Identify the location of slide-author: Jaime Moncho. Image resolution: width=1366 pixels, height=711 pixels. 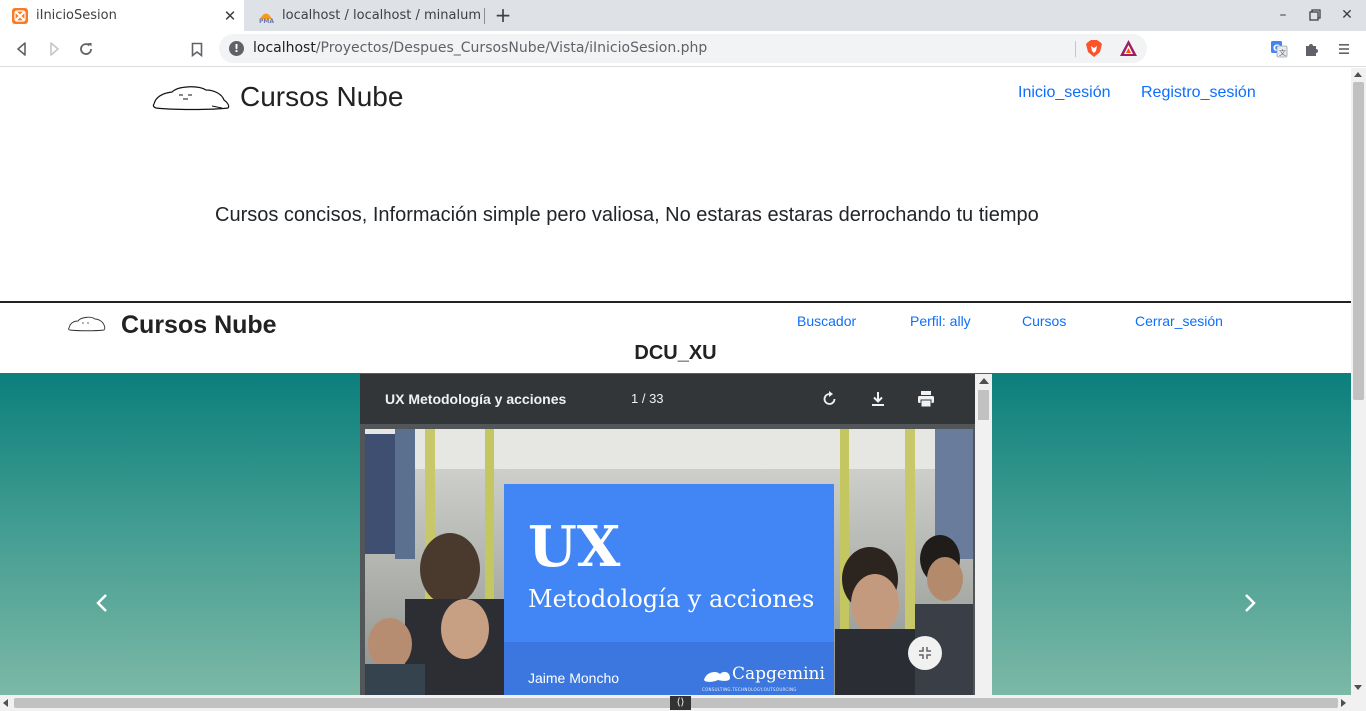
(574, 678).